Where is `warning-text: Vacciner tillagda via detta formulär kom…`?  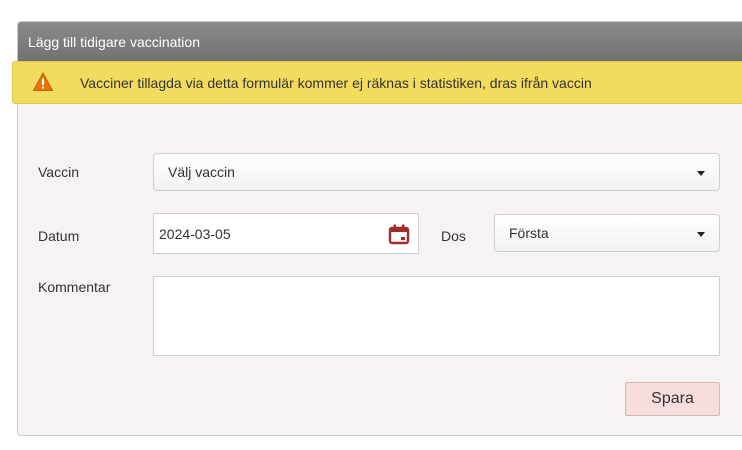 warning-text: Vacciner tillagda via detta formulär kom… is located at coordinates (336, 83).